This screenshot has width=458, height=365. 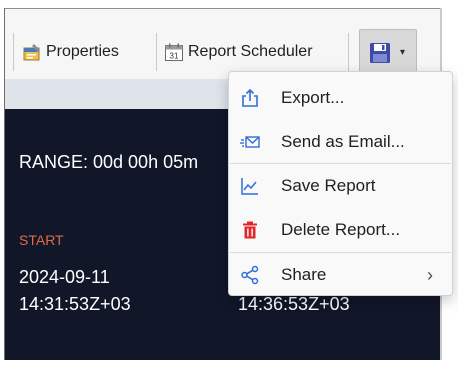 I want to click on menu-item-share: Share ›, so click(x=340, y=275).